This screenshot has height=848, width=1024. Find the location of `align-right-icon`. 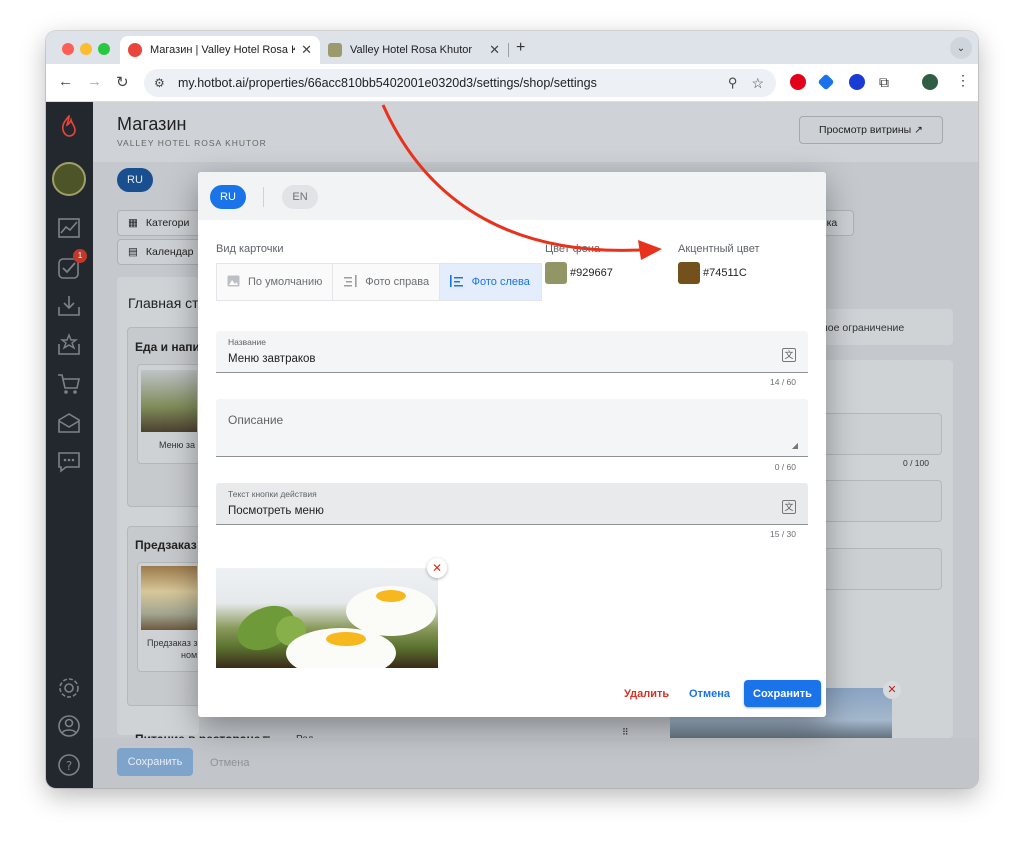

align-right-icon is located at coordinates (350, 282).